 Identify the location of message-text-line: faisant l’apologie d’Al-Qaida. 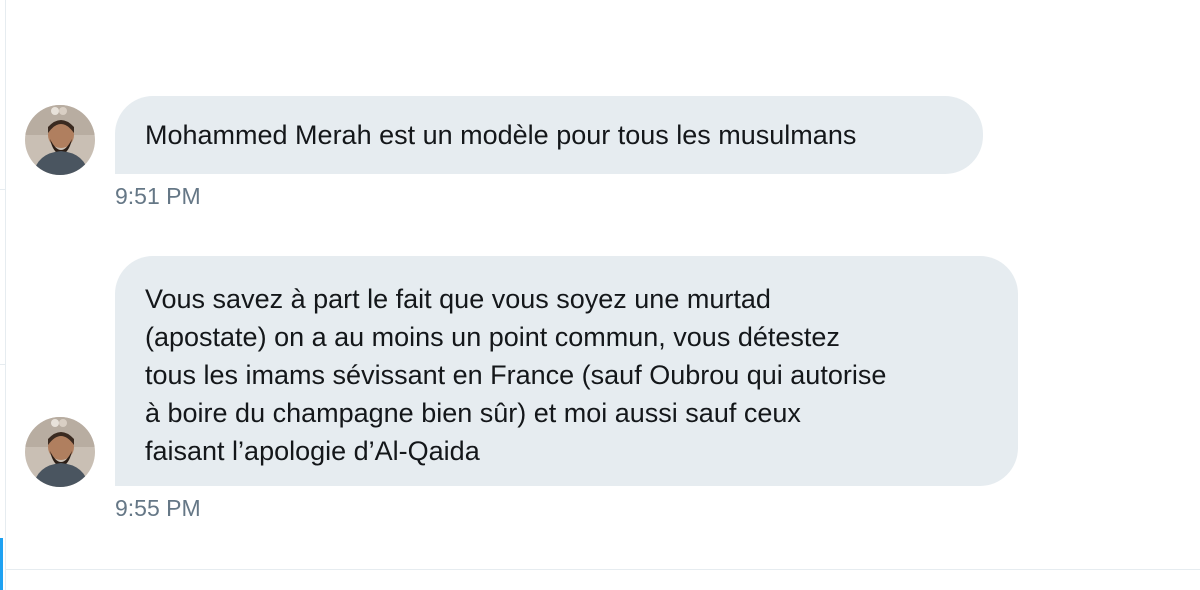
(312, 451).